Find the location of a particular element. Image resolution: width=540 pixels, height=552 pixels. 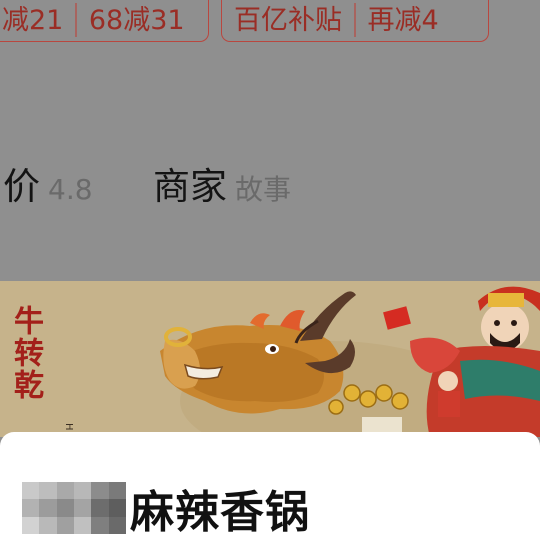

merchant-story-stat: 商家 故事 is located at coordinates (222, 183).